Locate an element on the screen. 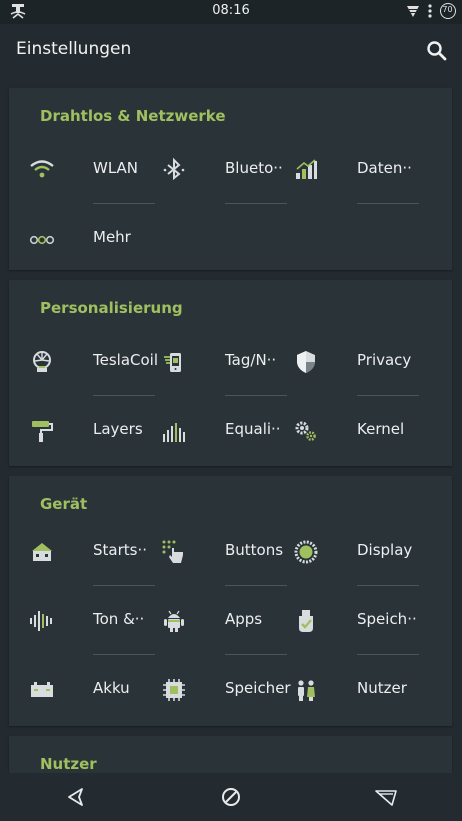  tile-label: Daten·· is located at coordinates (384, 168).